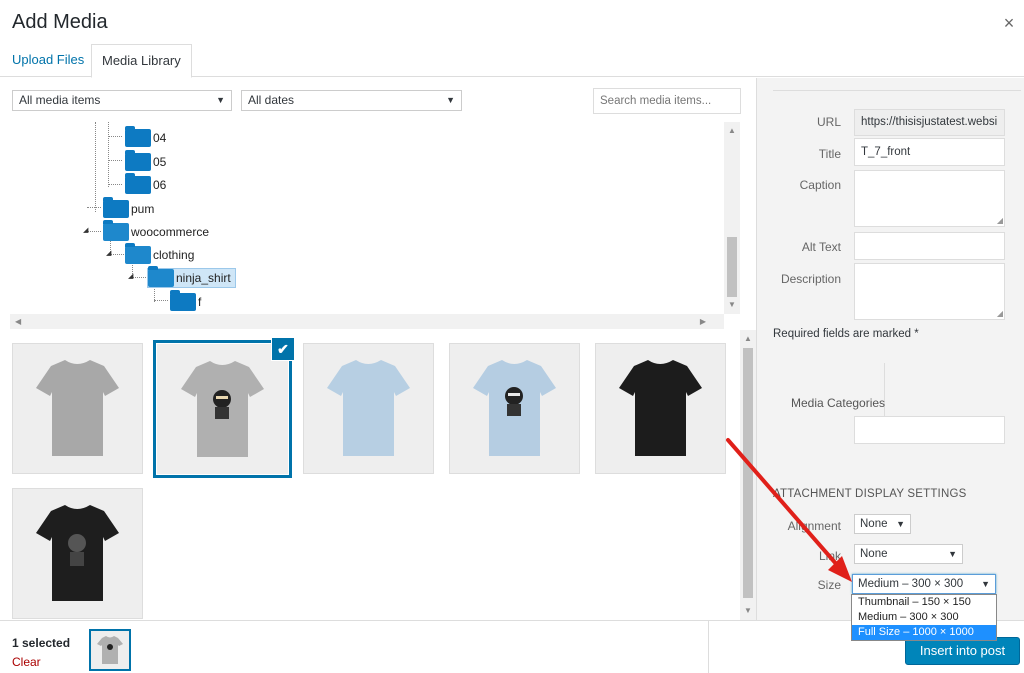 Image resolution: width=1024 pixels, height=673 pixels. I want to click on tree-node-label: f, so click(200, 302).